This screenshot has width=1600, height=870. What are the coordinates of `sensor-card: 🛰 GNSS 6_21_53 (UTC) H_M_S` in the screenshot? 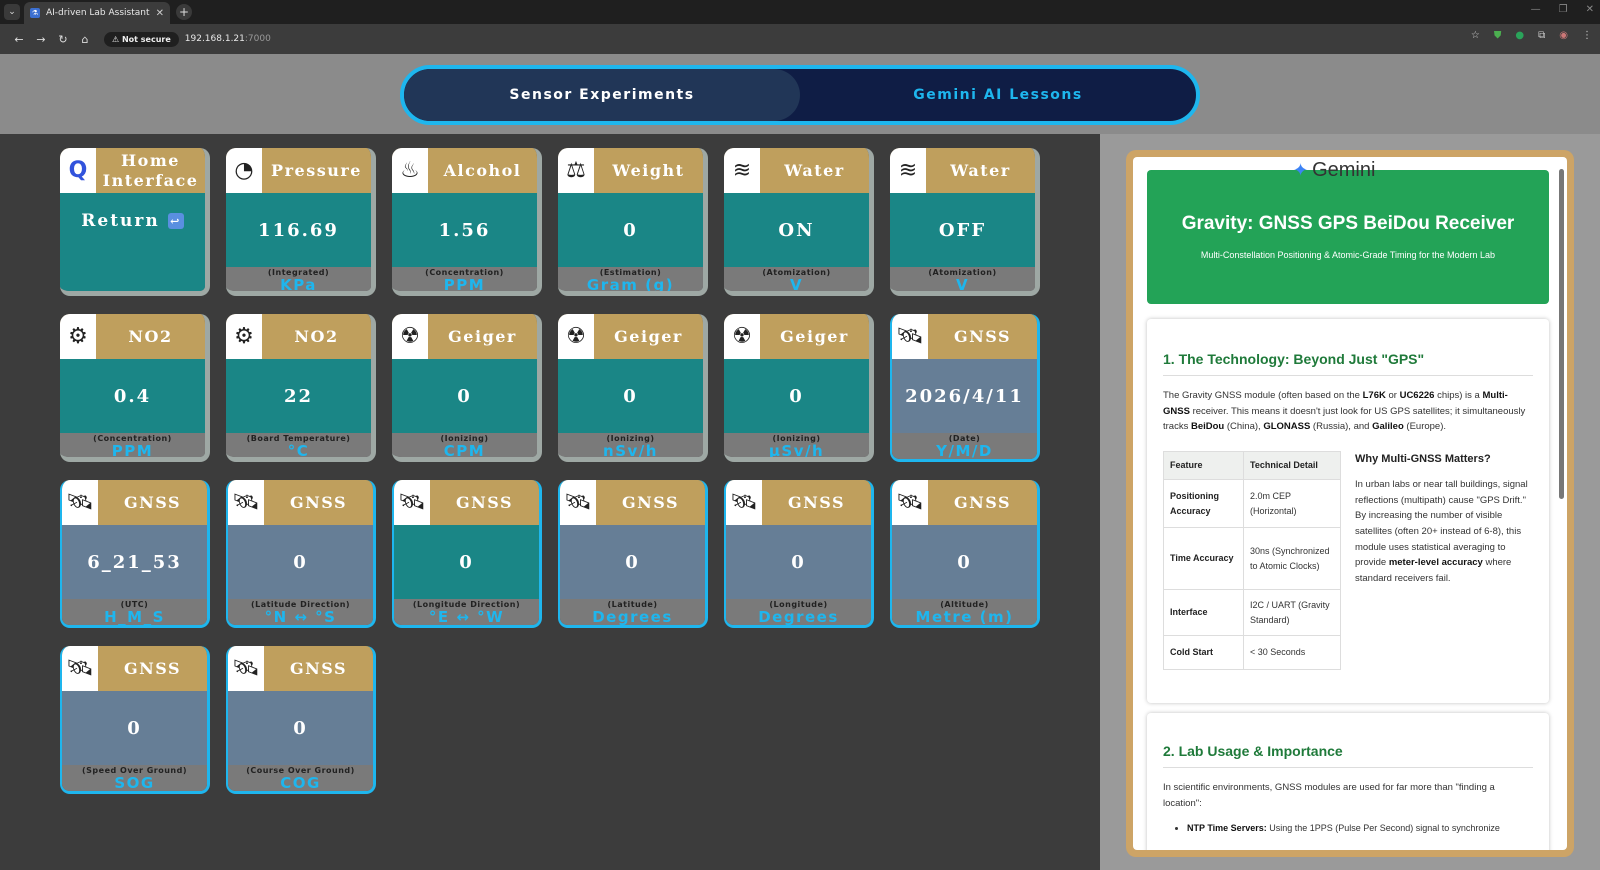 It's located at (135, 554).